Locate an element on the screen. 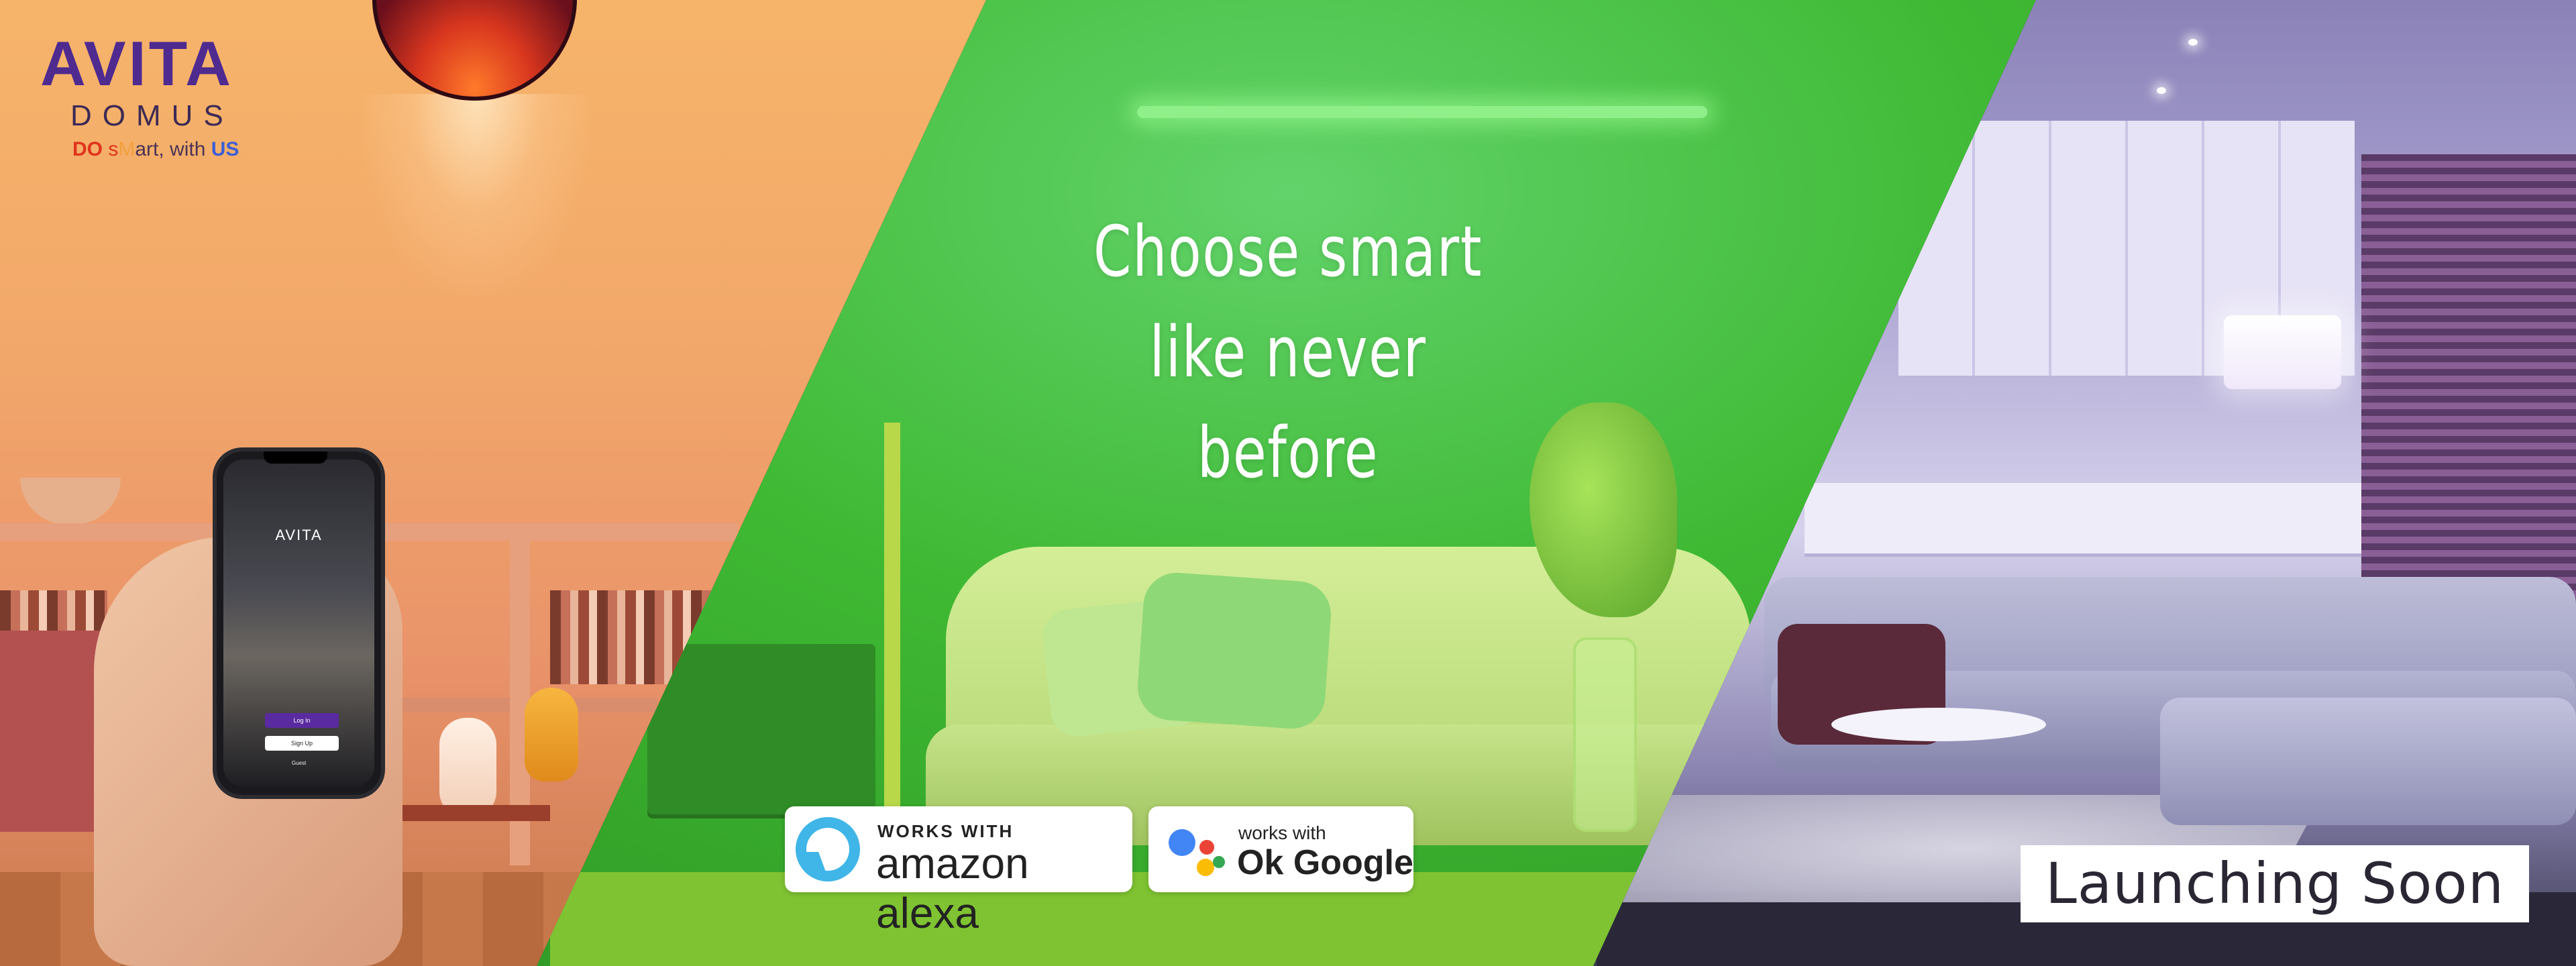 Image resolution: width=2576 pixels, height=966 pixels. neon-light-bar is located at coordinates (1422, 112).